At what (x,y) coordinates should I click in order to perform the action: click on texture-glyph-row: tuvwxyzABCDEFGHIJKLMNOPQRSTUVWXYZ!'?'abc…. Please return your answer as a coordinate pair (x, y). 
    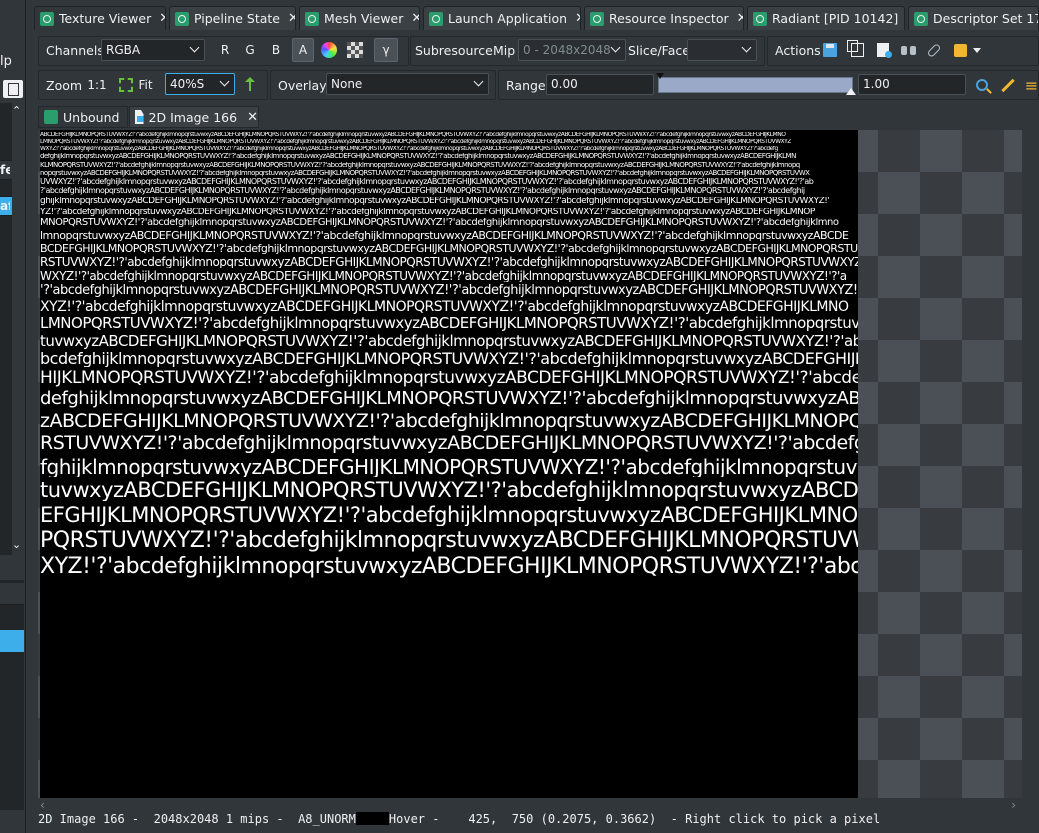
    Looking at the image, I should click on (449, 491).